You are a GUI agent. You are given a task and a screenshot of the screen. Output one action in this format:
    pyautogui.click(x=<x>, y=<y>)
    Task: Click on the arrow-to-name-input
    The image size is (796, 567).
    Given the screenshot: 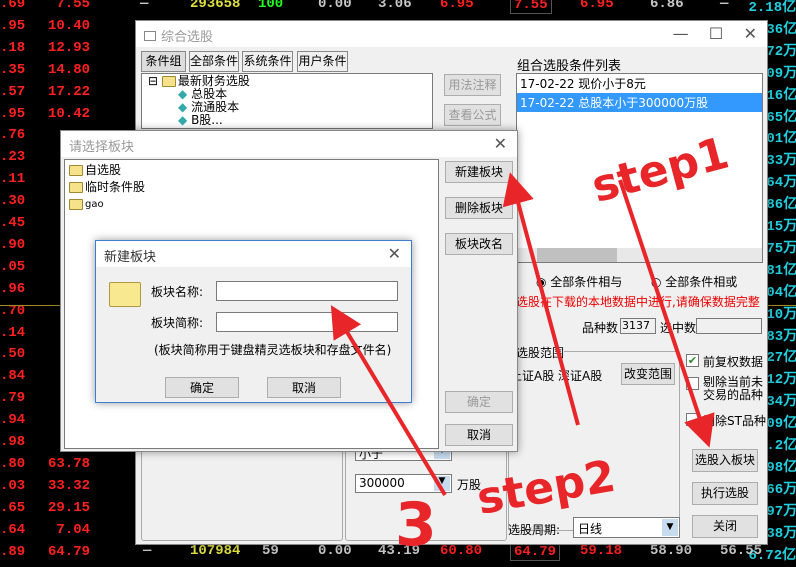 What is the action you would take?
    pyautogui.click(x=388, y=401)
    